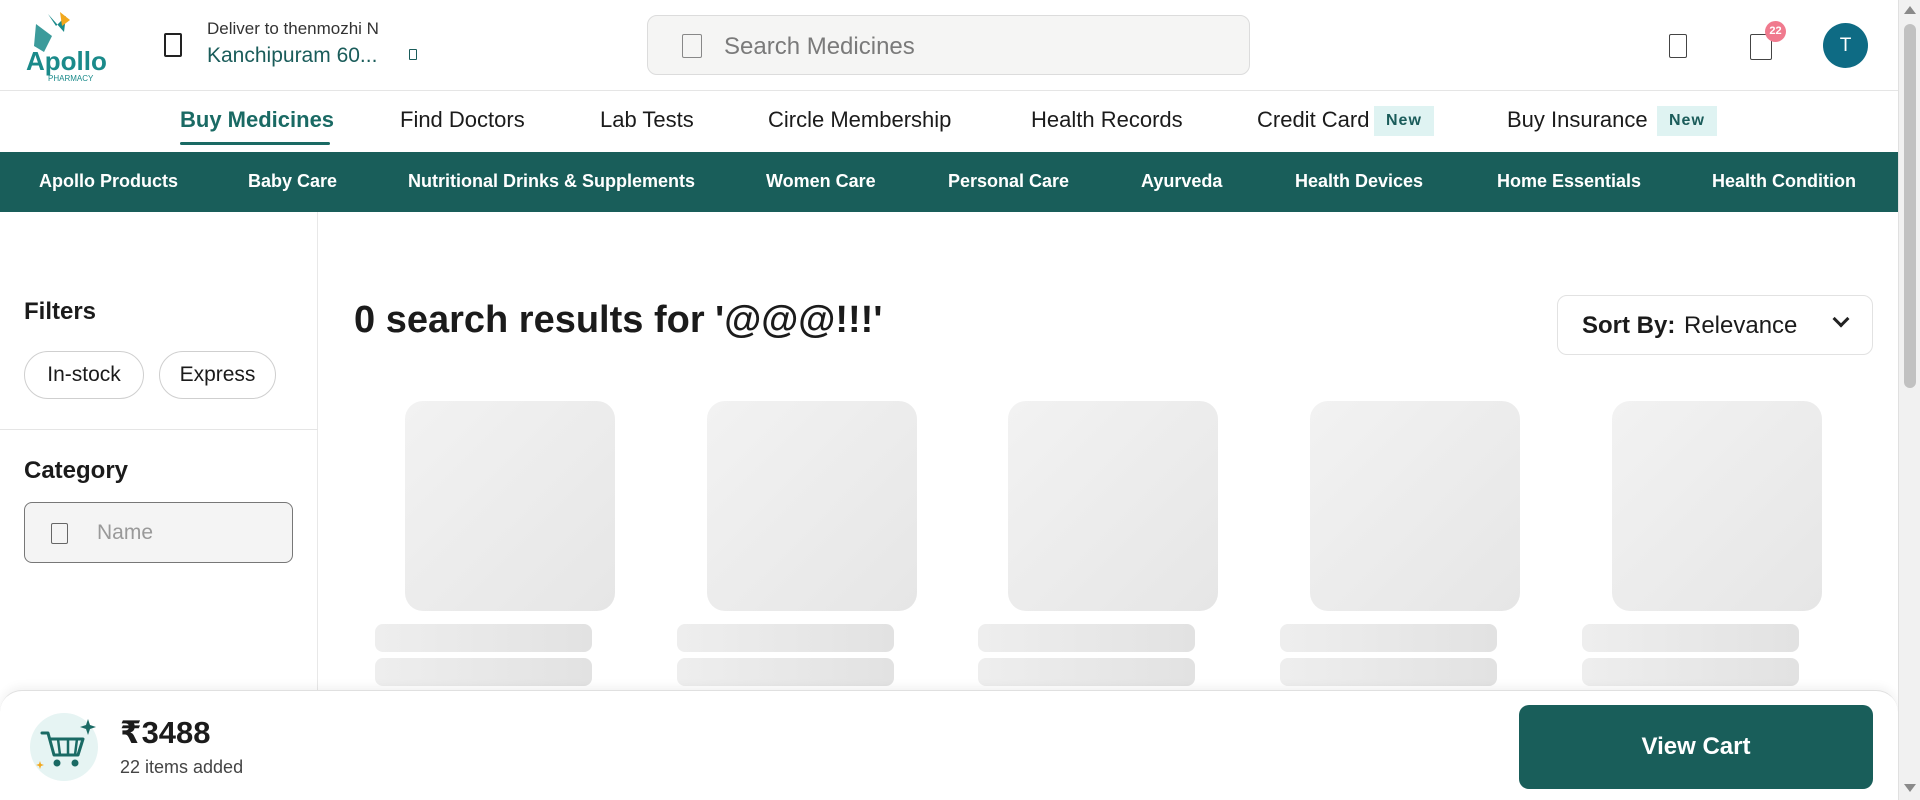 Image resolution: width=1920 pixels, height=800 pixels. What do you see at coordinates (1909, 400) in the screenshot?
I see `page-scrollbar` at bounding box center [1909, 400].